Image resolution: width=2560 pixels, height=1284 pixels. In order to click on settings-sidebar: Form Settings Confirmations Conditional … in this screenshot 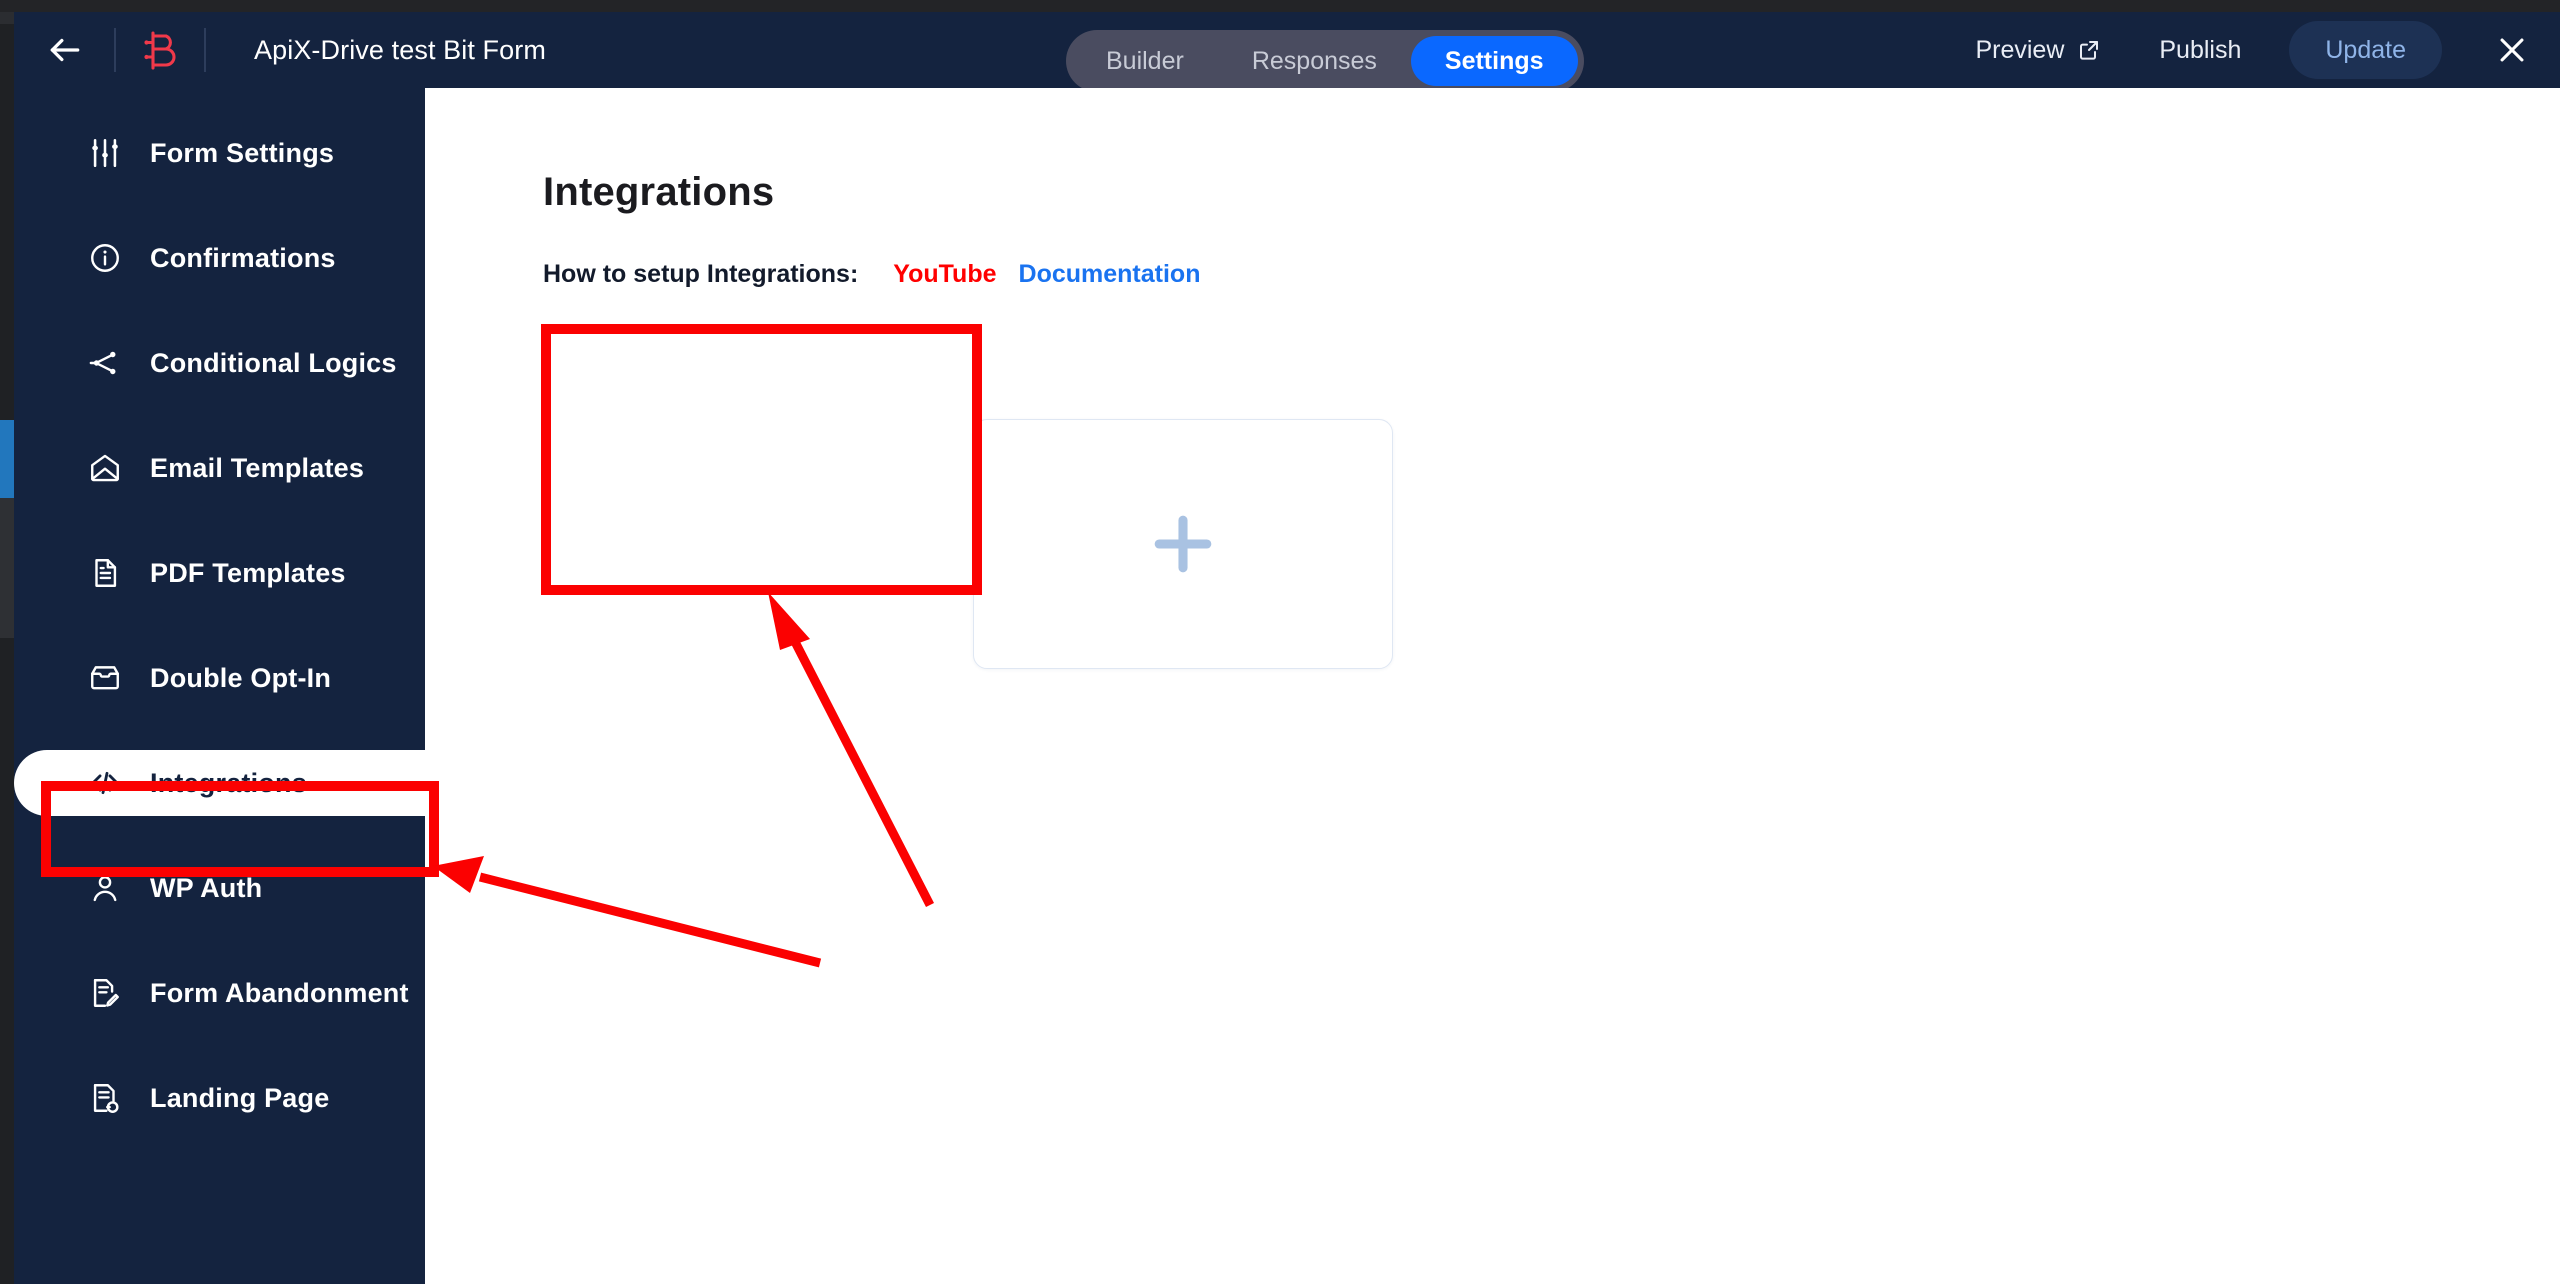, I will do `click(219, 686)`.